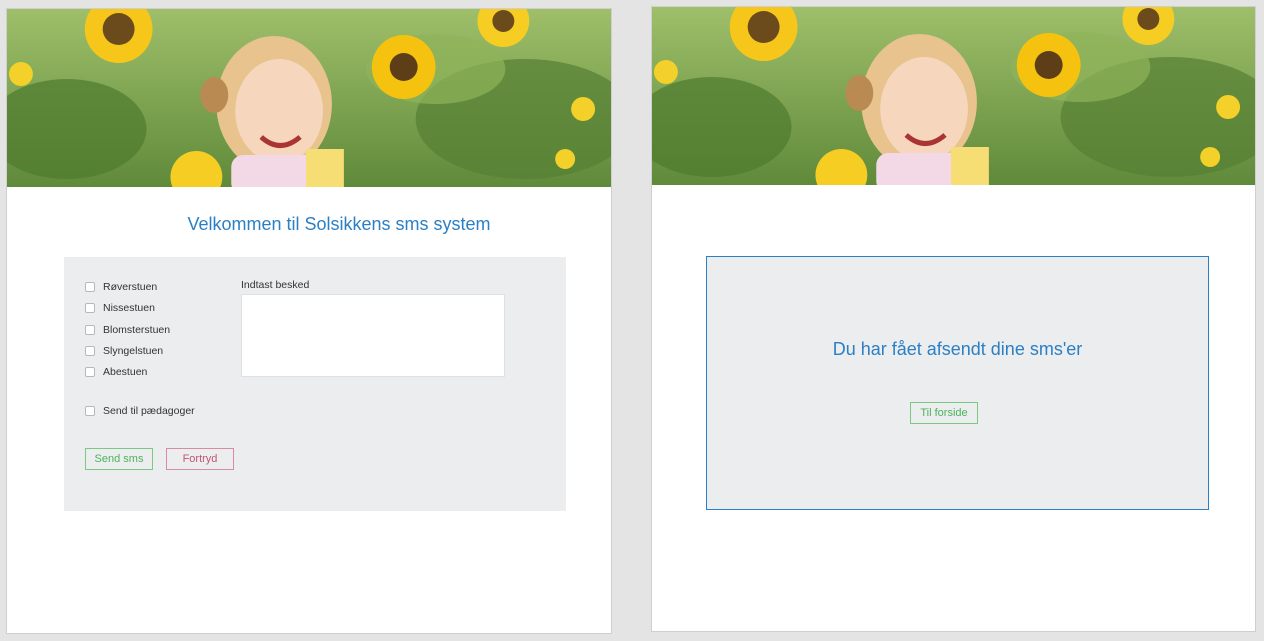 The height and width of the screenshot is (641, 1264). Describe the element at coordinates (944, 413) in the screenshot. I see `home-button: Til forside` at that location.